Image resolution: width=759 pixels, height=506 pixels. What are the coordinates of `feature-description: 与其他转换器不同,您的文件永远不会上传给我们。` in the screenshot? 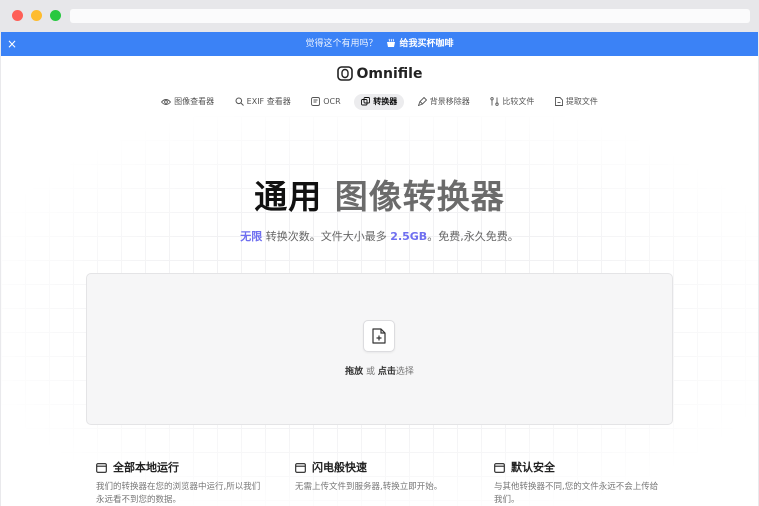 It's located at (576, 493).